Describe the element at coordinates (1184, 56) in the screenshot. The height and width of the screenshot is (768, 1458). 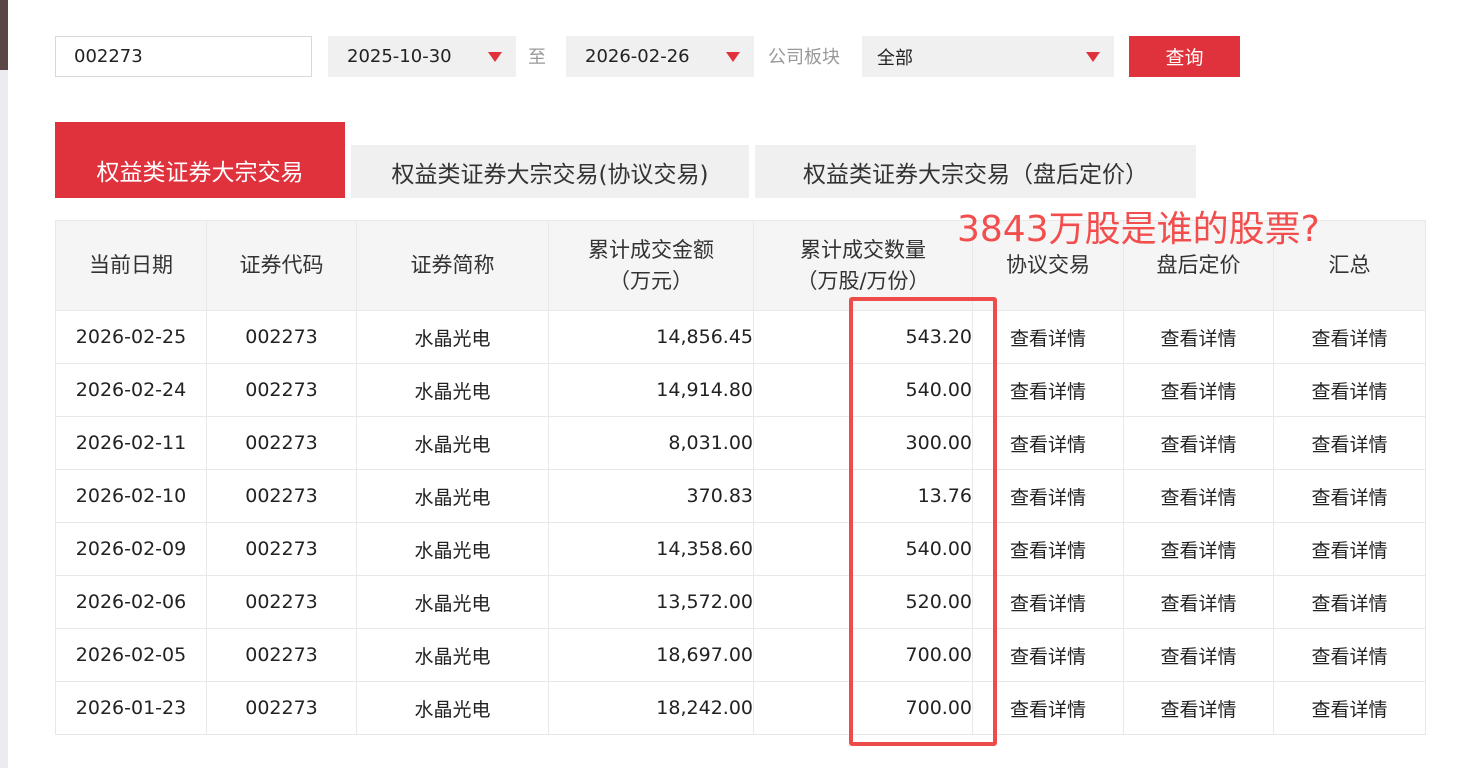
I see `query-button: 查询` at that location.